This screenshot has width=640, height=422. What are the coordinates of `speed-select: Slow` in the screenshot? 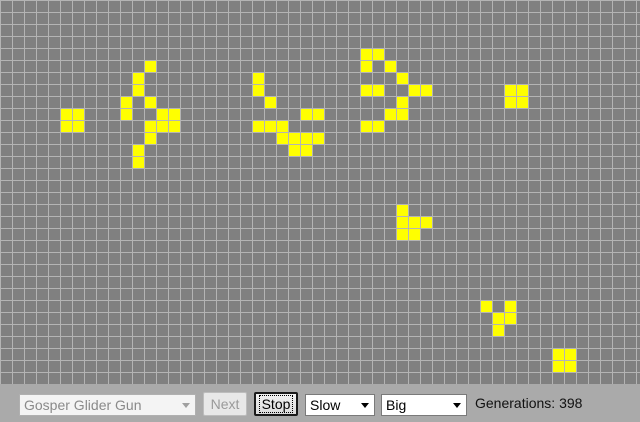 It's located at (340, 405).